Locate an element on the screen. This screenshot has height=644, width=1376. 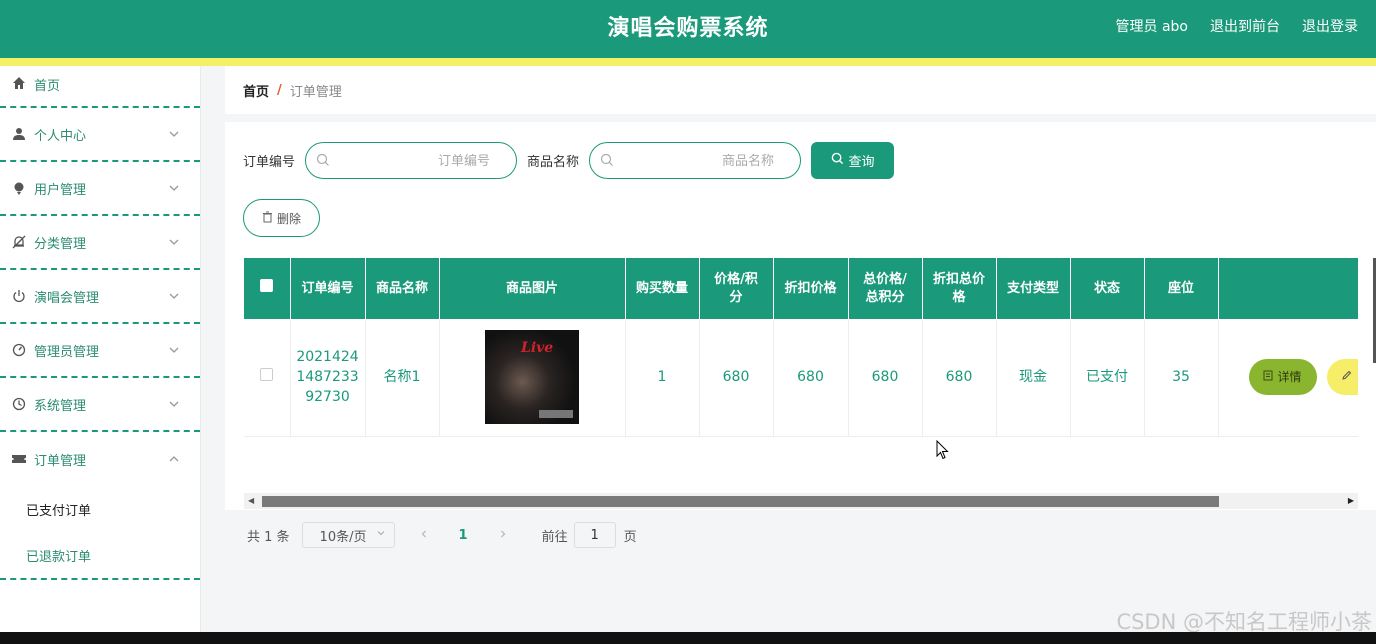
detail-button: 详情 is located at coordinates (1282, 377).